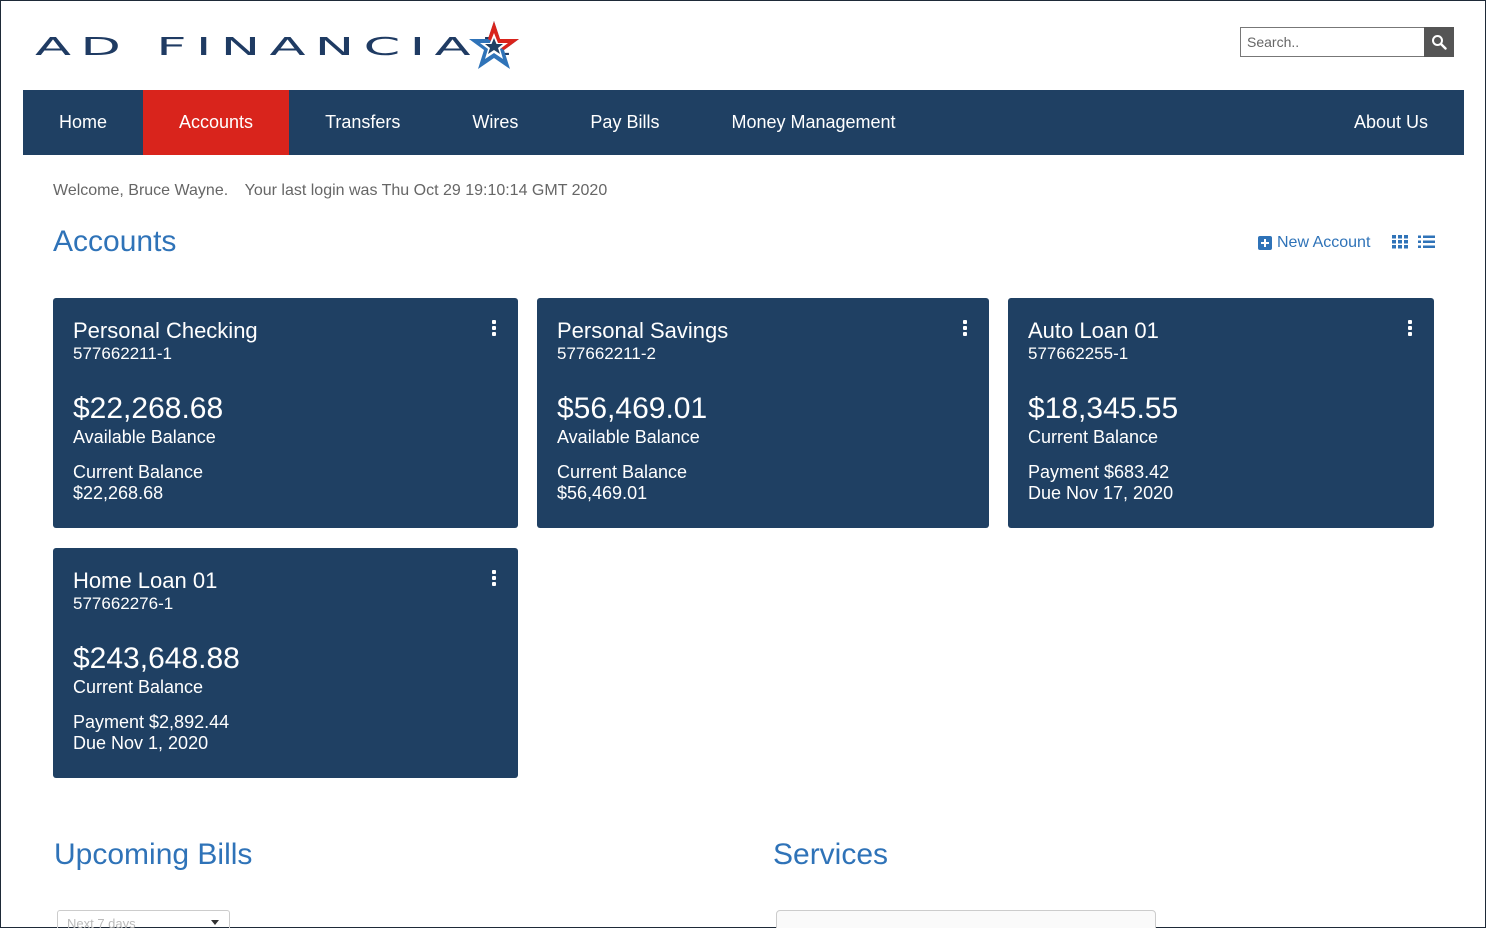  I want to click on account-number: 577662211-1, so click(122, 353).